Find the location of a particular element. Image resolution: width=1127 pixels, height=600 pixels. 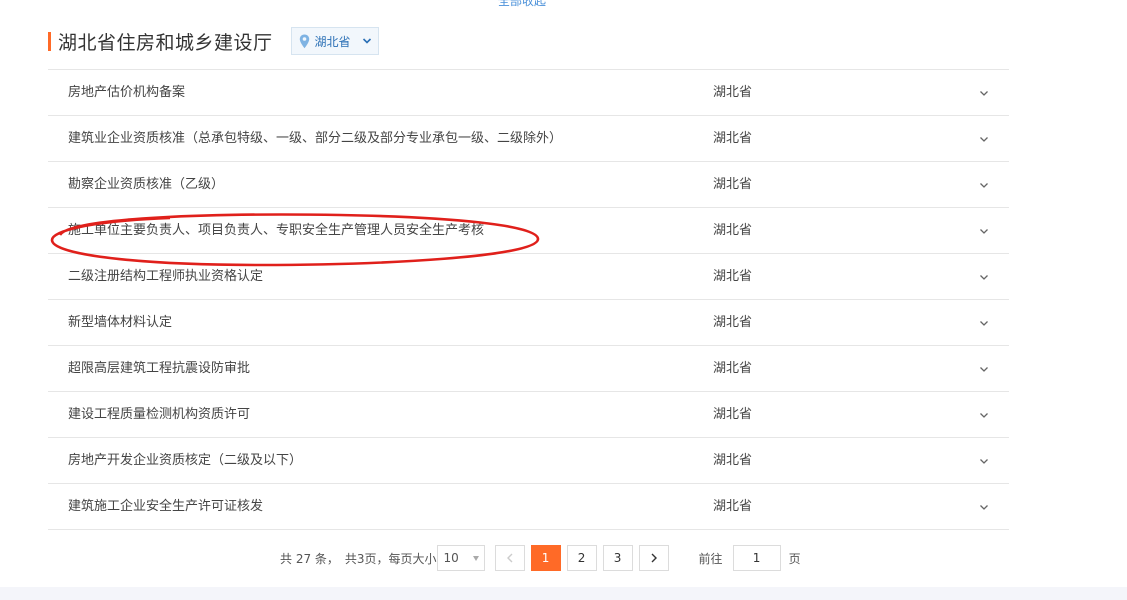

location-pin-icon is located at coordinates (304, 41).